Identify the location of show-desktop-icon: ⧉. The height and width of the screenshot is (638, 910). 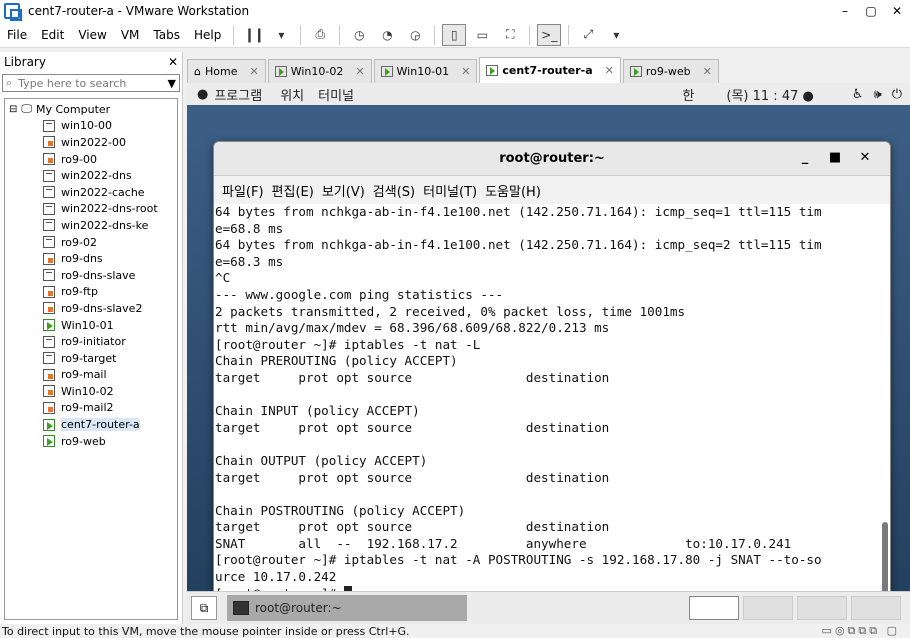
(204, 608).